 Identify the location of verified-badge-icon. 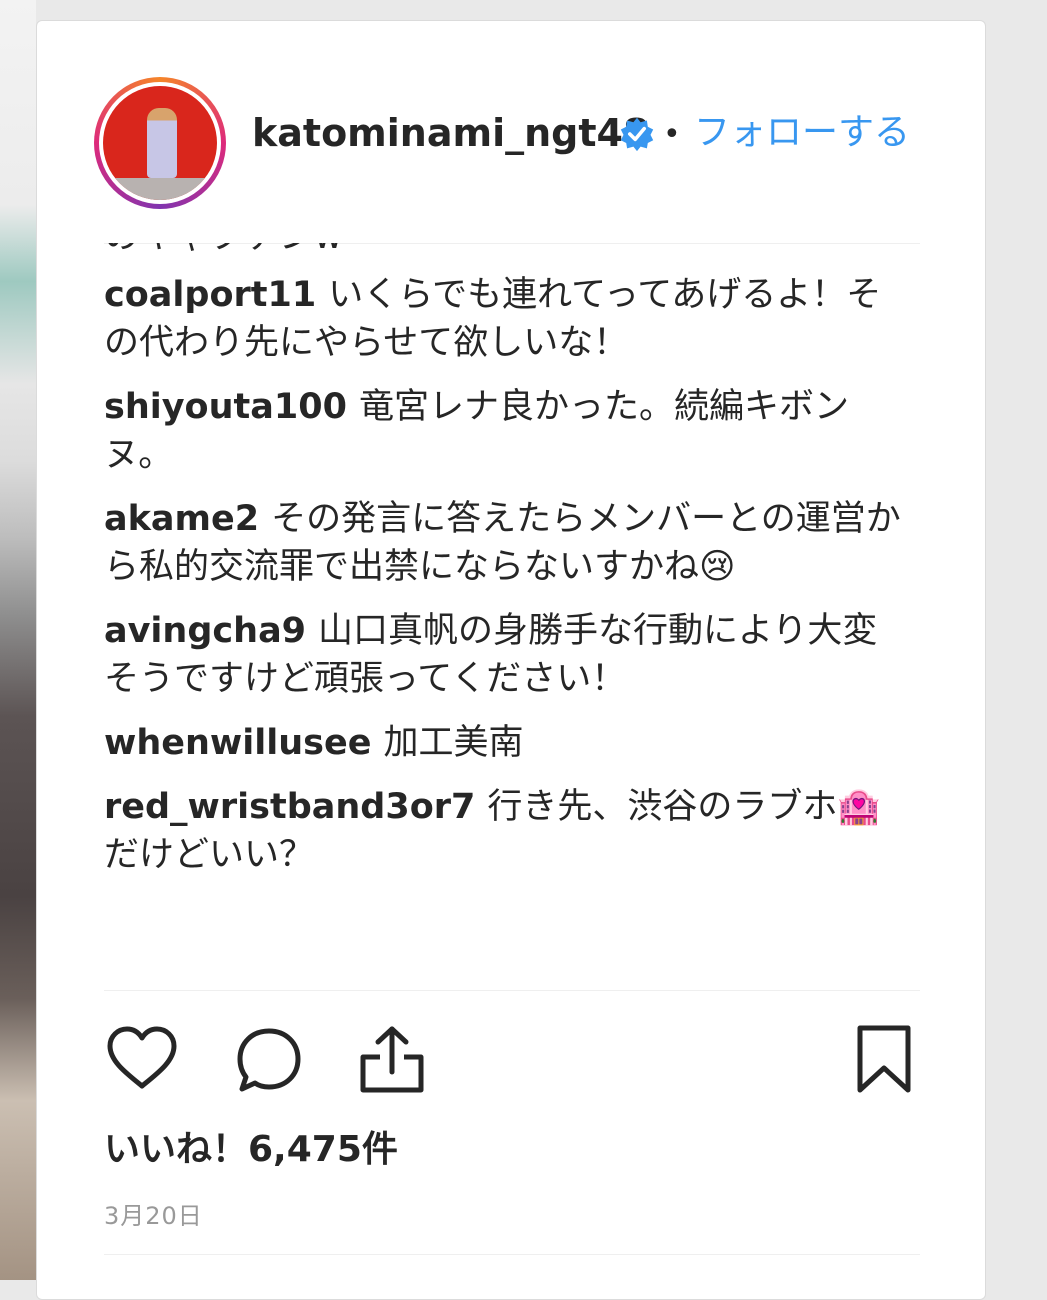
(637, 134).